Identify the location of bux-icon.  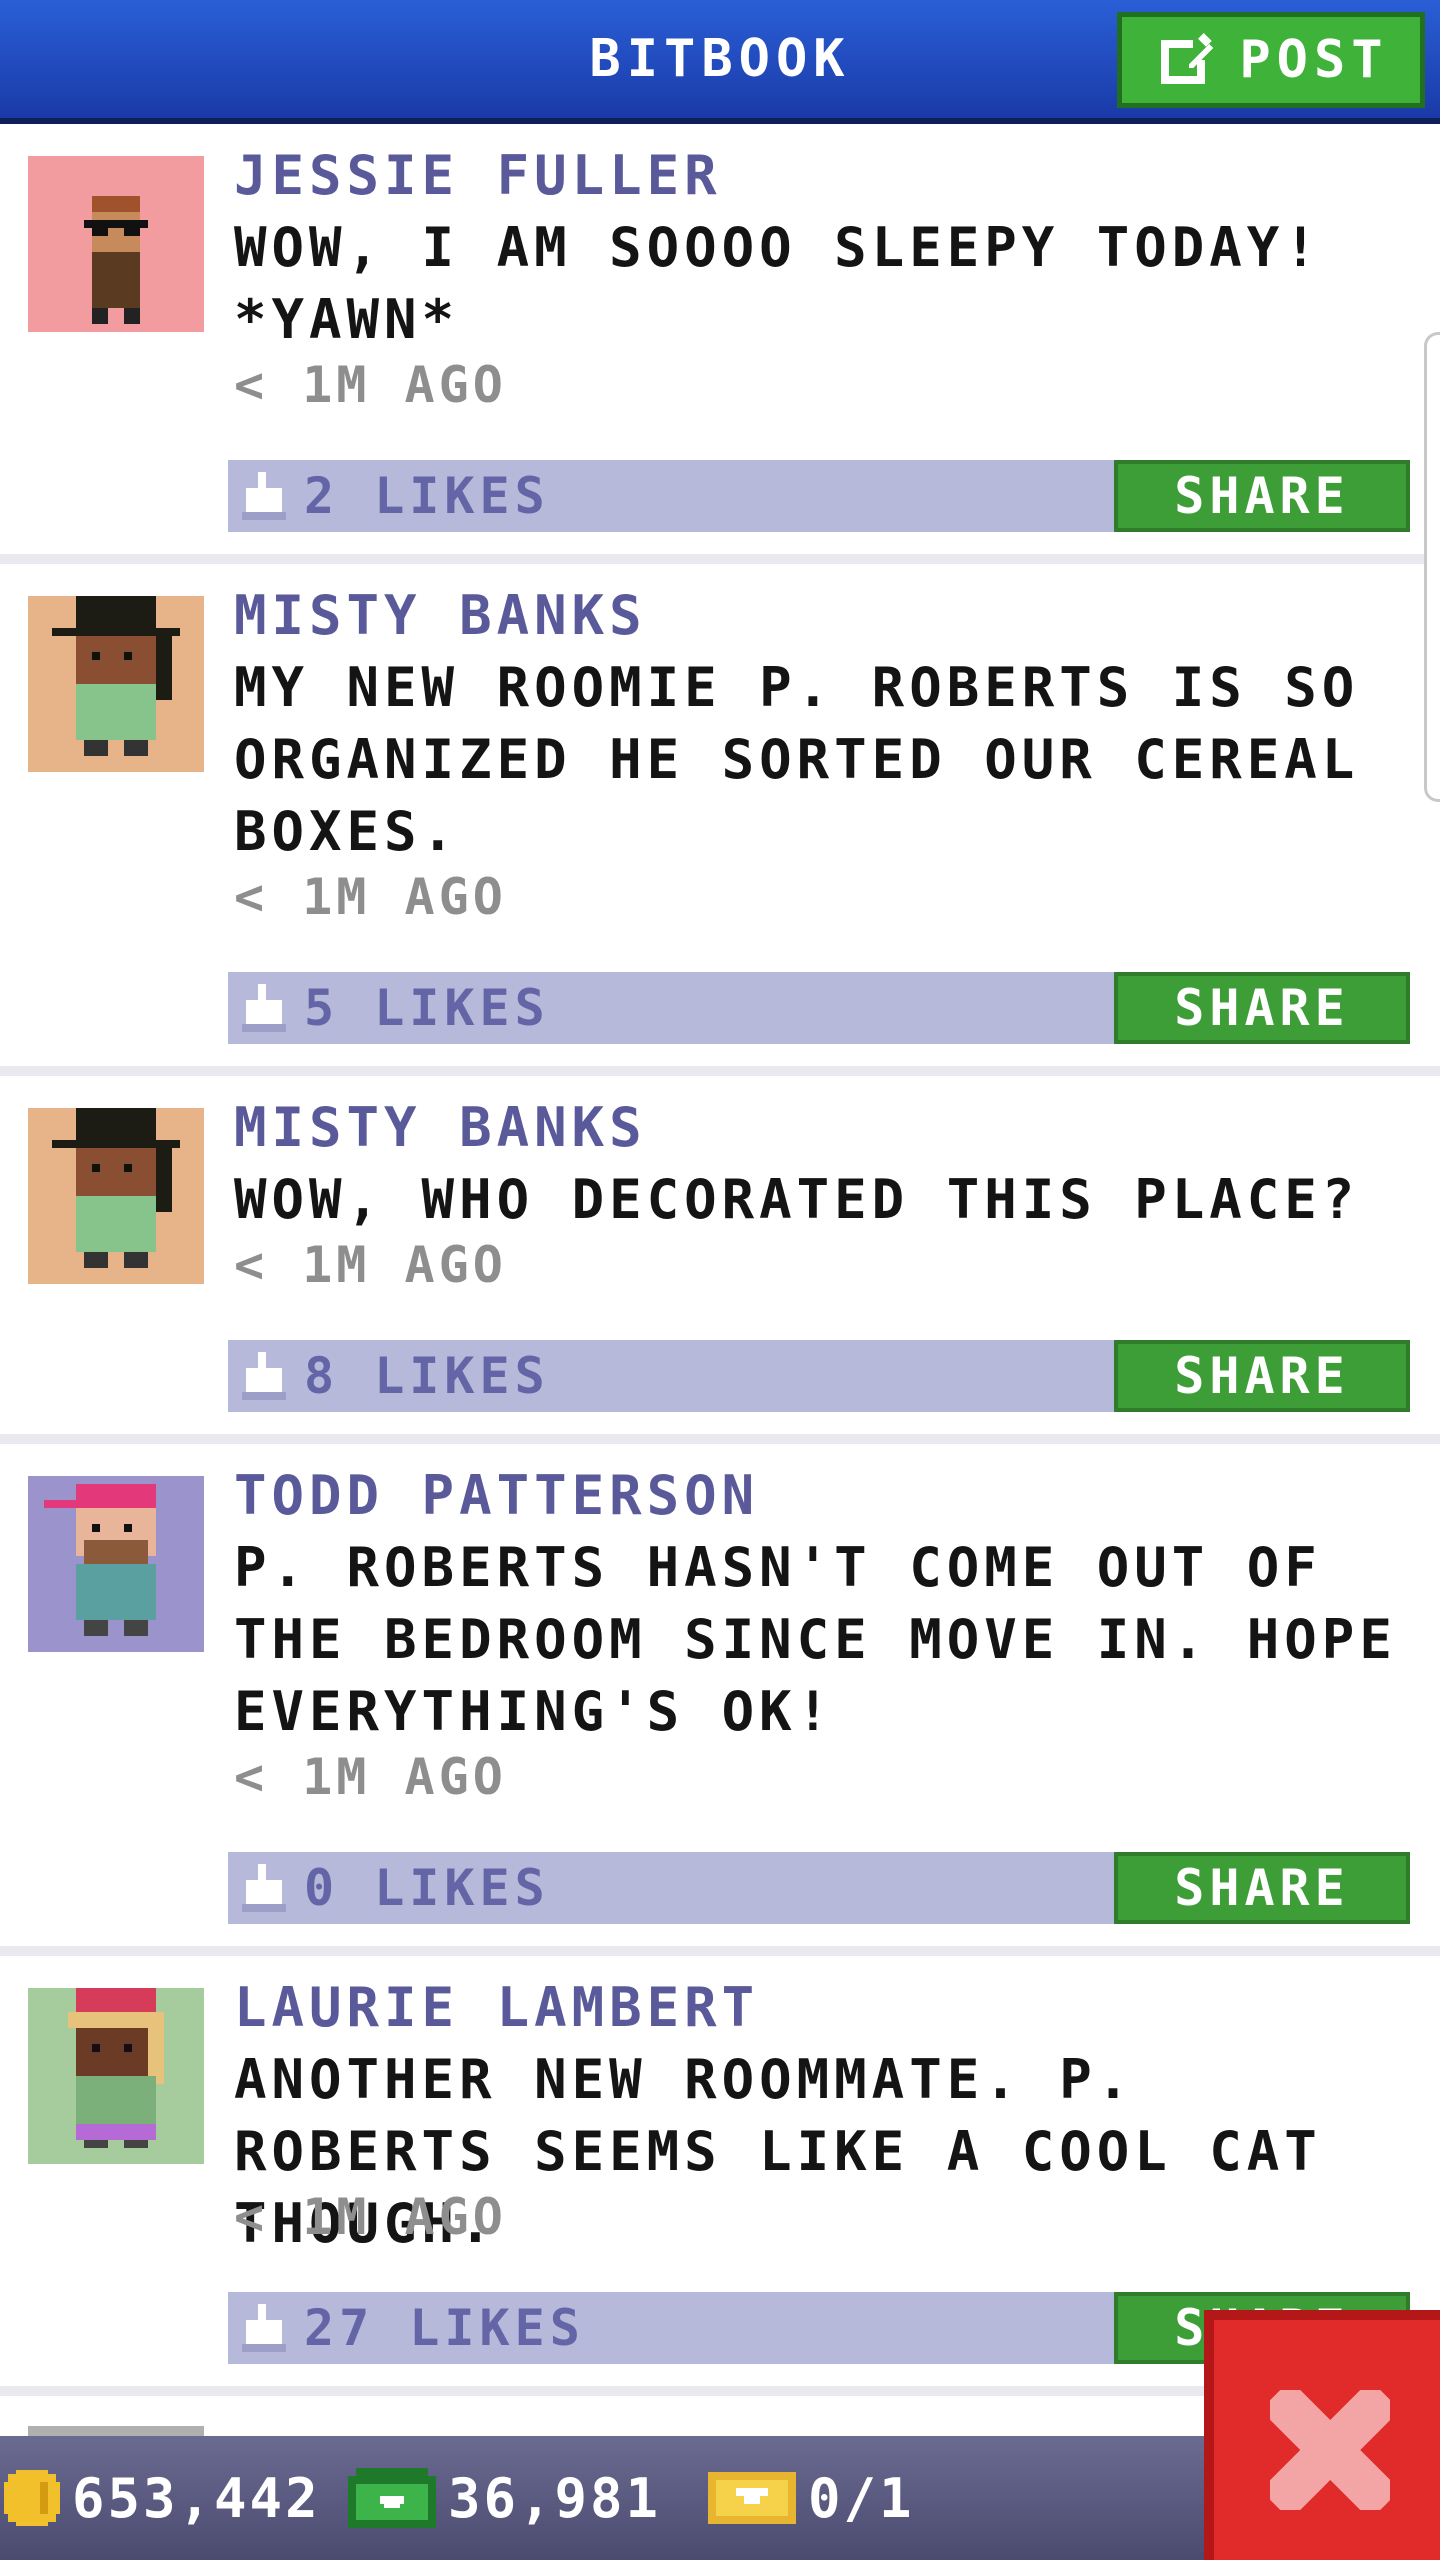
(392, 2498).